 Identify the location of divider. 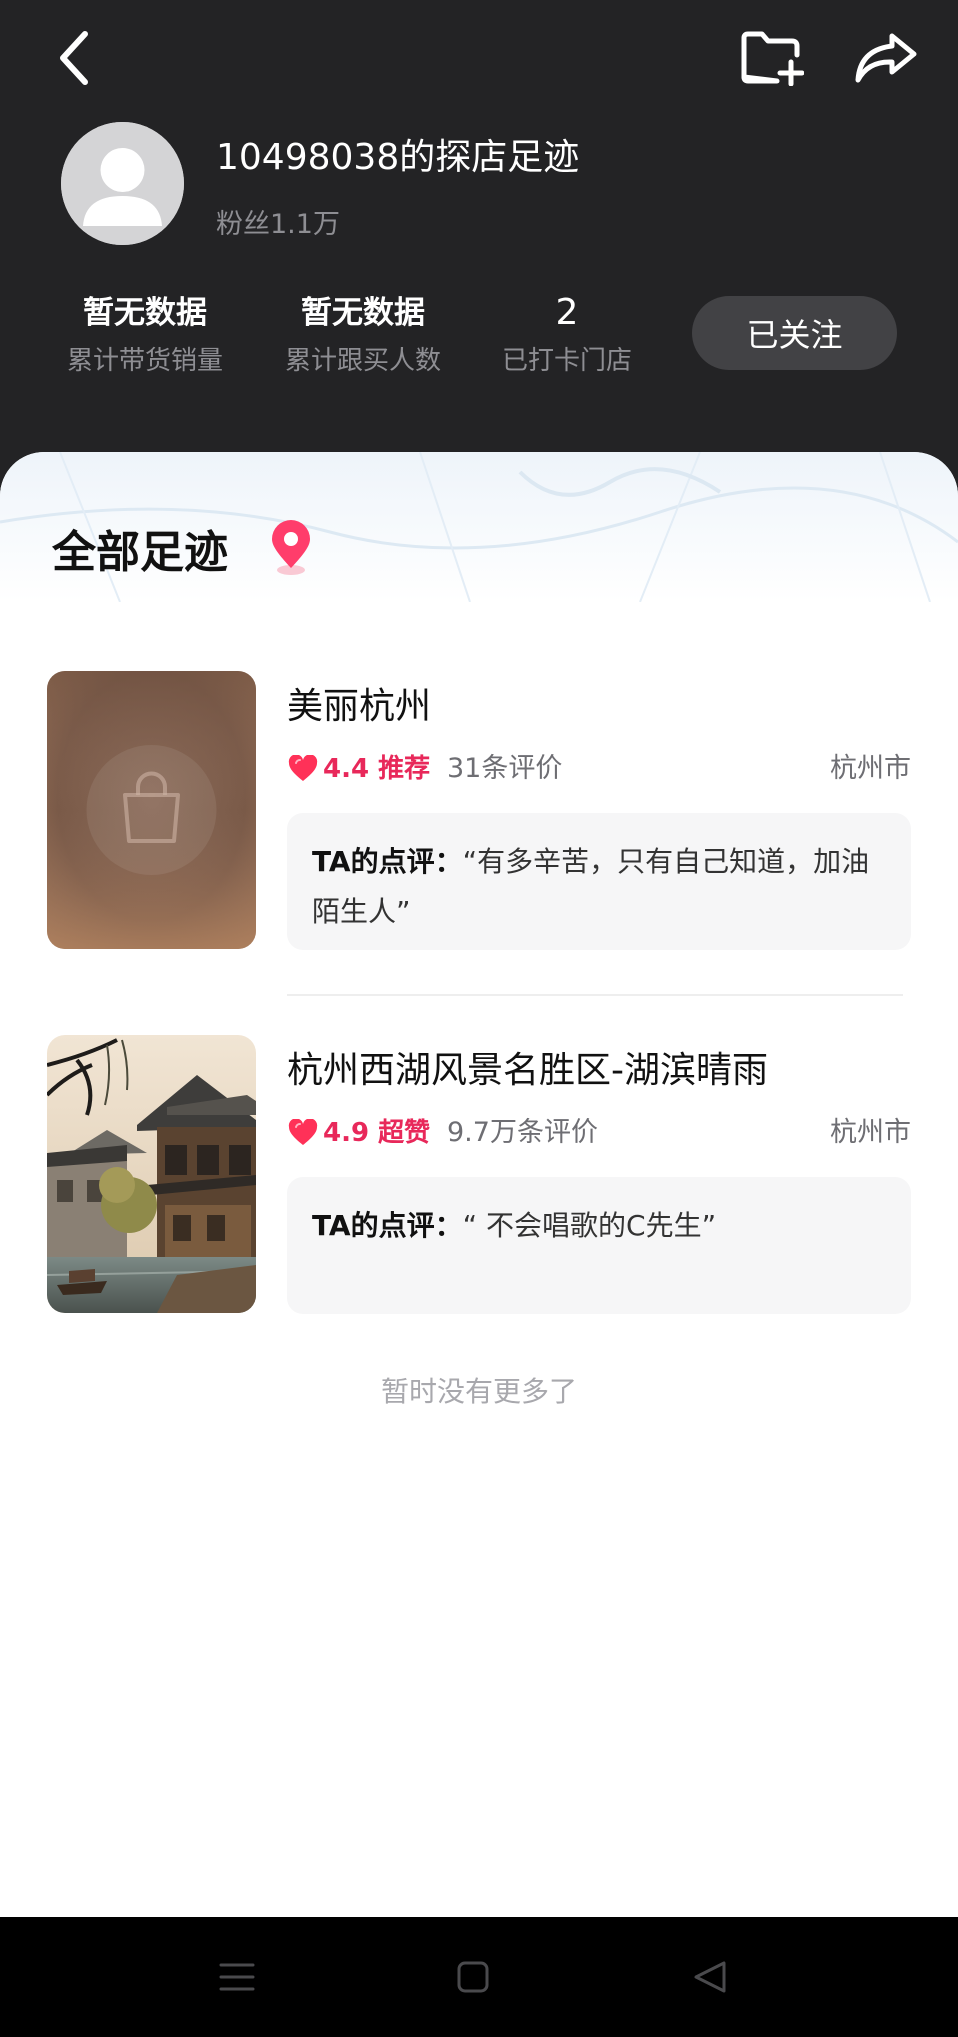
(595, 995).